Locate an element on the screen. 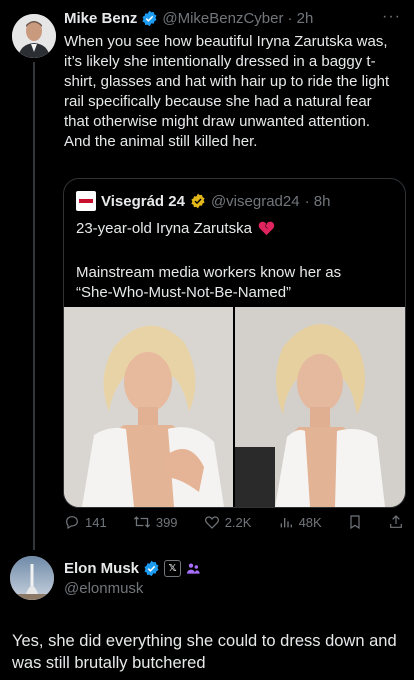  quote-author-name: Visegrád 24 is located at coordinates (143, 201).